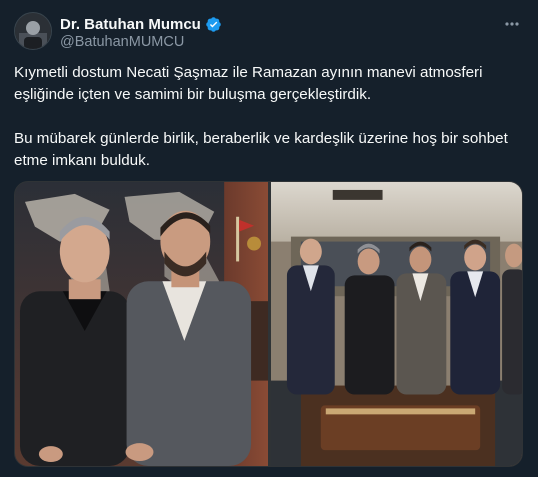  I want to click on author-avatar, so click(33, 31).